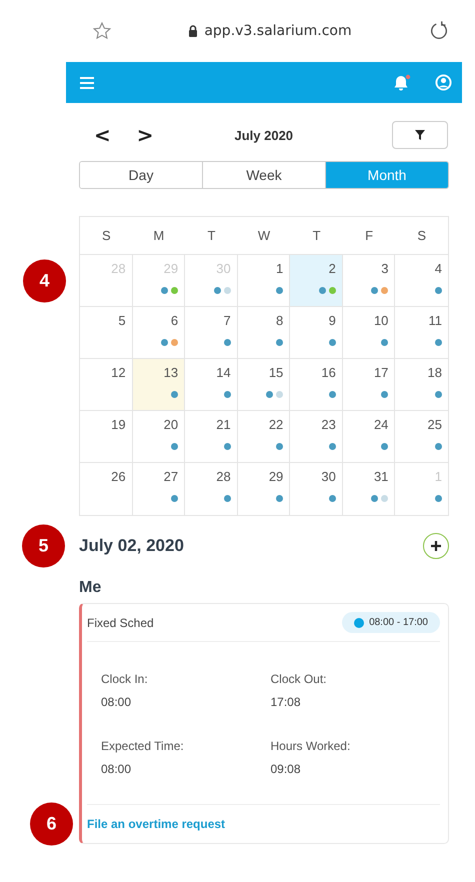  Describe the element at coordinates (106, 385) in the screenshot. I see `day-cell: 12` at that location.